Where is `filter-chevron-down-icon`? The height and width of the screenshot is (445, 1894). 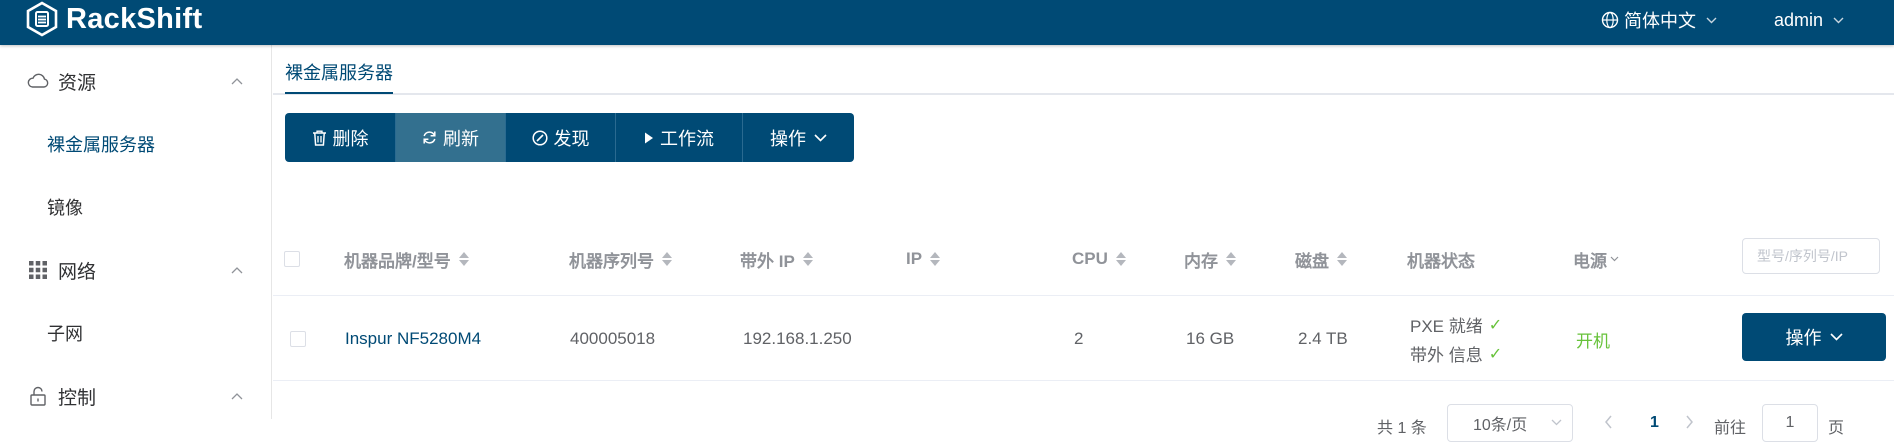 filter-chevron-down-icon is located at coordinates (1614, 259).